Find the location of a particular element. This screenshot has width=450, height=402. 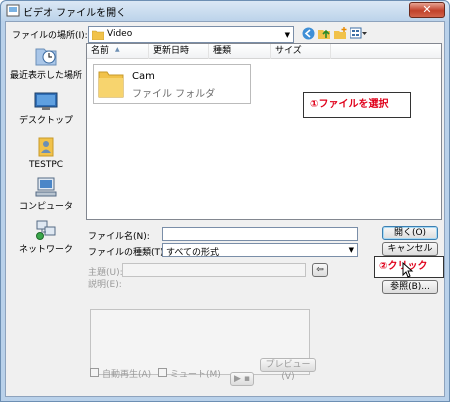

autoplay-label: 自動再生(A) is located at coordinates (127, 375).